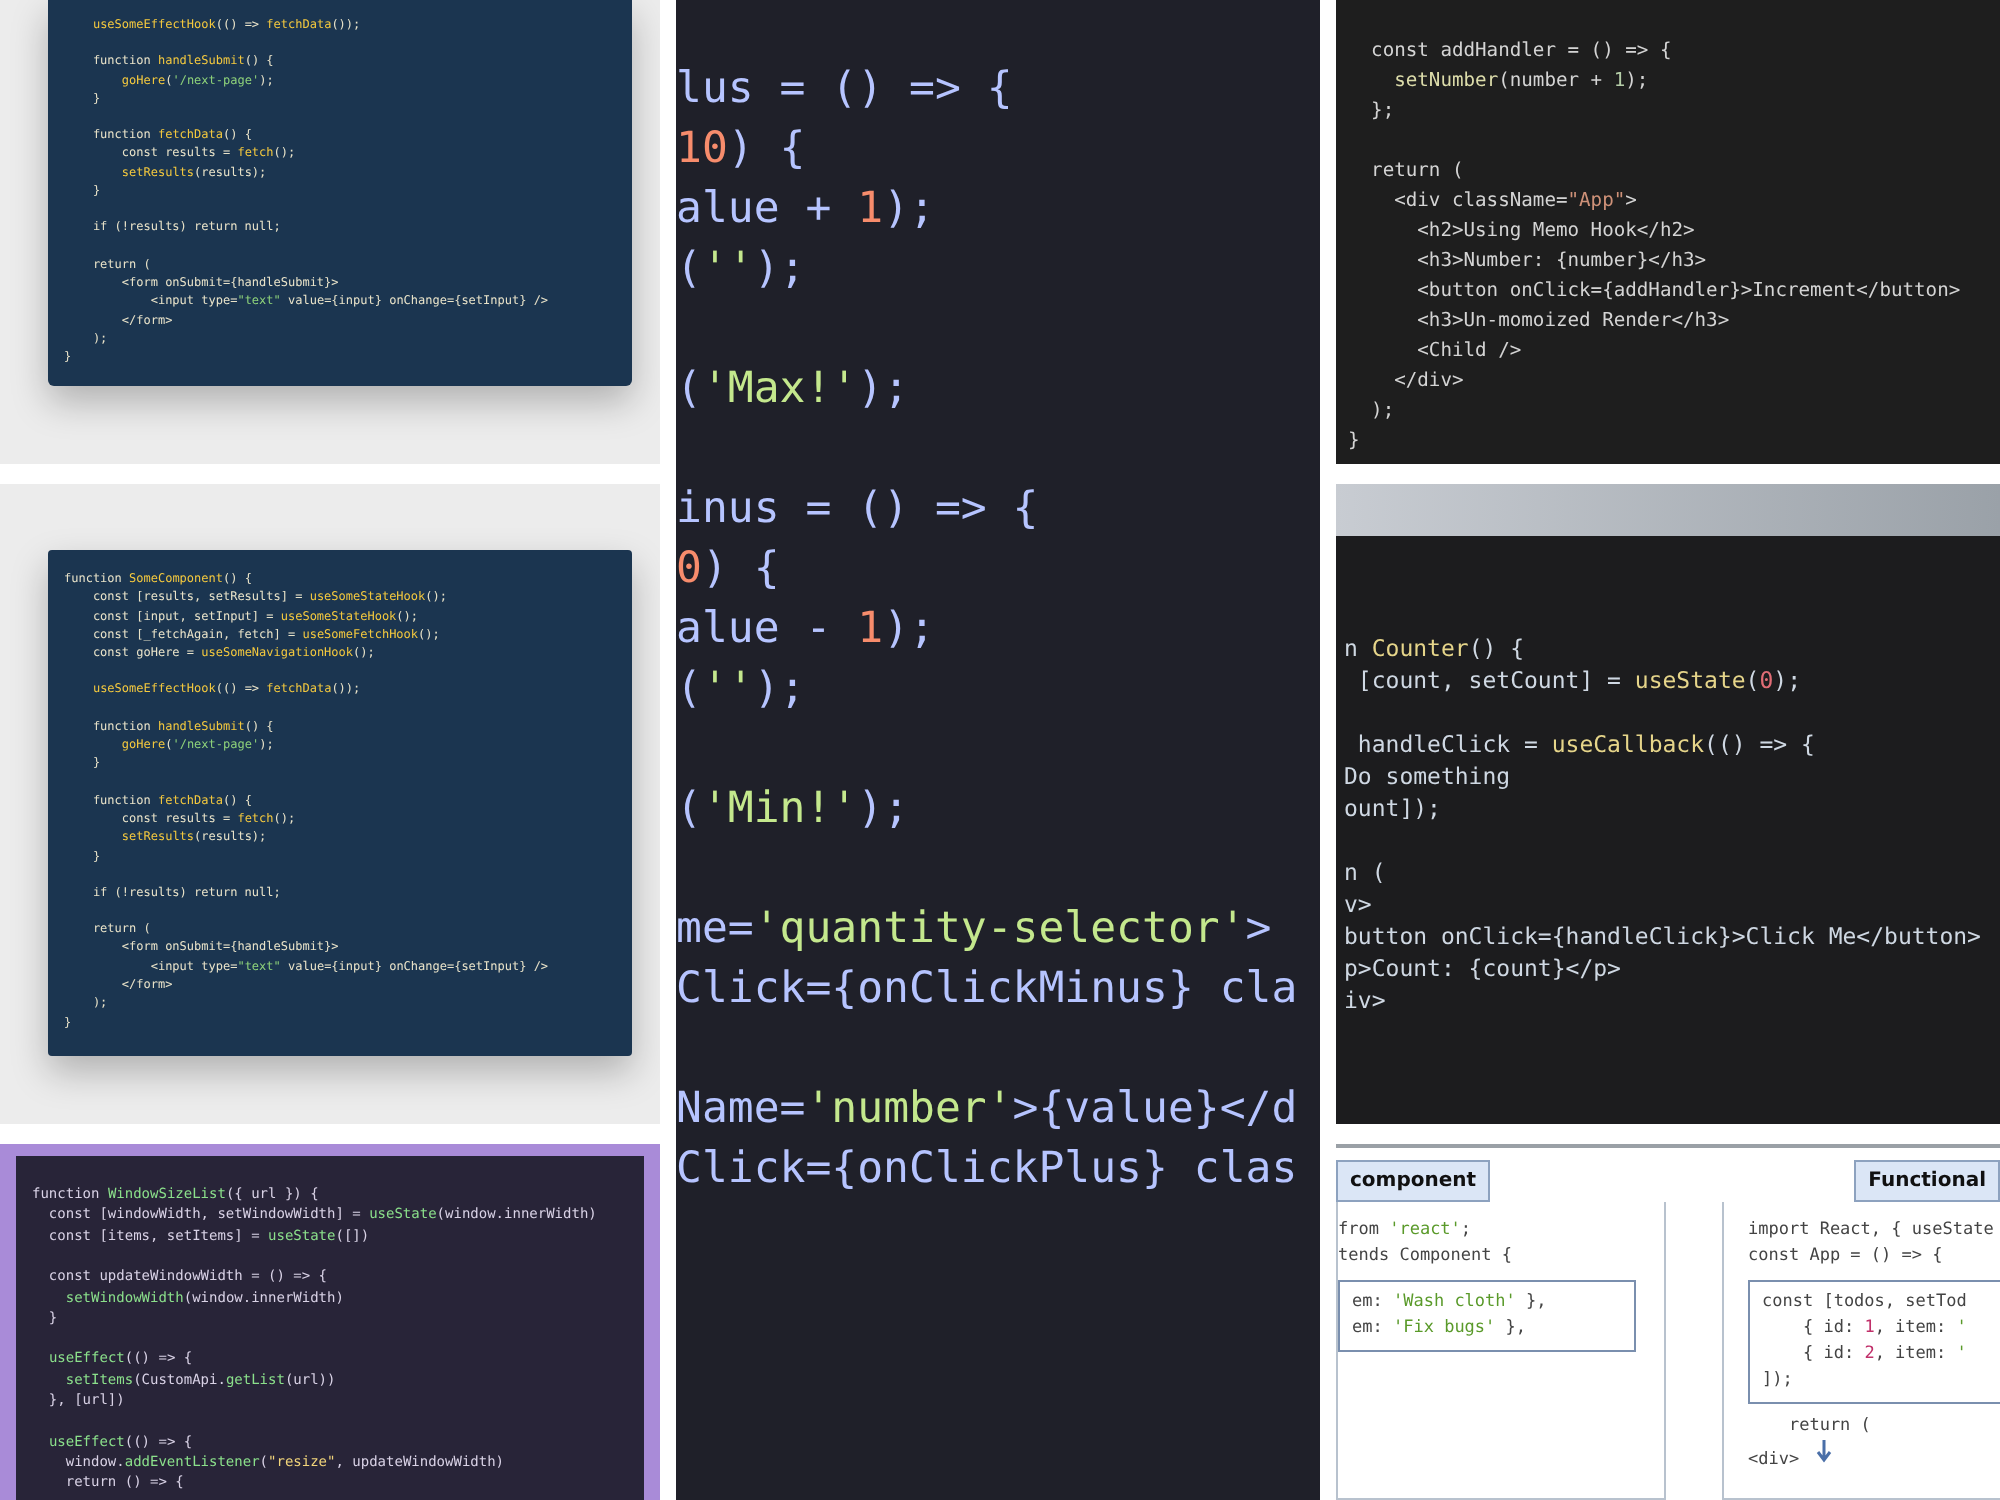 This screenshot has width=2000, height=1500. Describe the element at coordinates (1355, 442) in the screenshot. I see `code-line: }` at that location.